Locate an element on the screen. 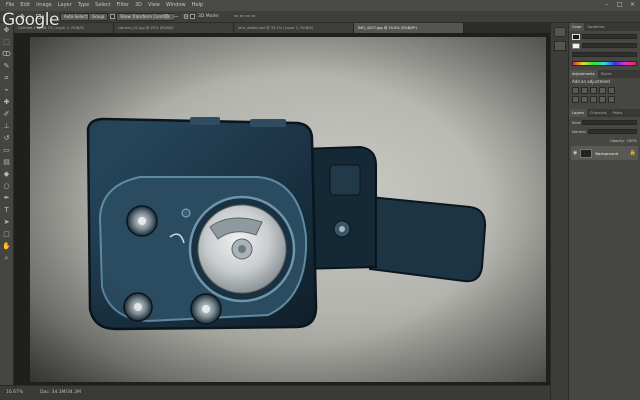  mode-3d-checkbox is located at coordinates (192, 16).